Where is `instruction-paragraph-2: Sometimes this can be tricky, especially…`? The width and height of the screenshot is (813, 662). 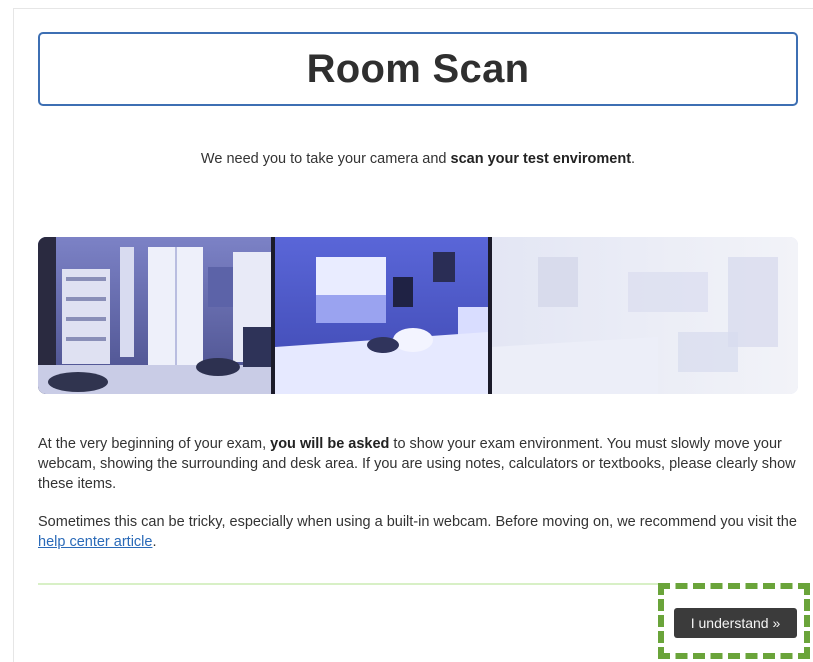 instruction-paragraph-2: Sometimes this can be tricky, especially… is located at coordinates (418, 532).